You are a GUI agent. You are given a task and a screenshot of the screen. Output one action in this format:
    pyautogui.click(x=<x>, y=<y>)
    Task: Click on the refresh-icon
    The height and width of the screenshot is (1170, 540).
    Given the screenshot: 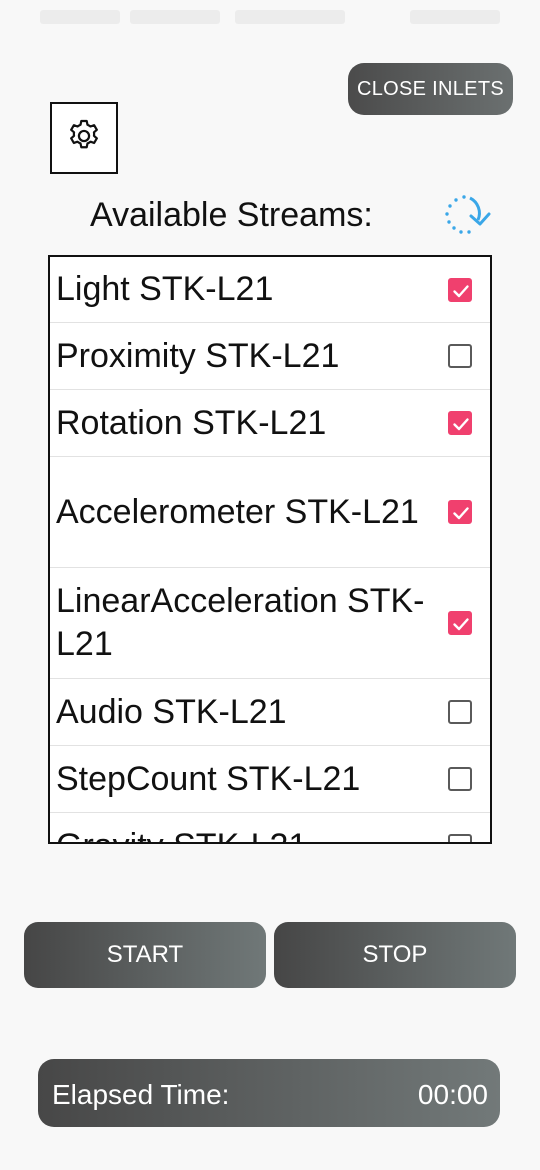 What is the action you would take?
    pyautogui.click(x=466, y=215)
    